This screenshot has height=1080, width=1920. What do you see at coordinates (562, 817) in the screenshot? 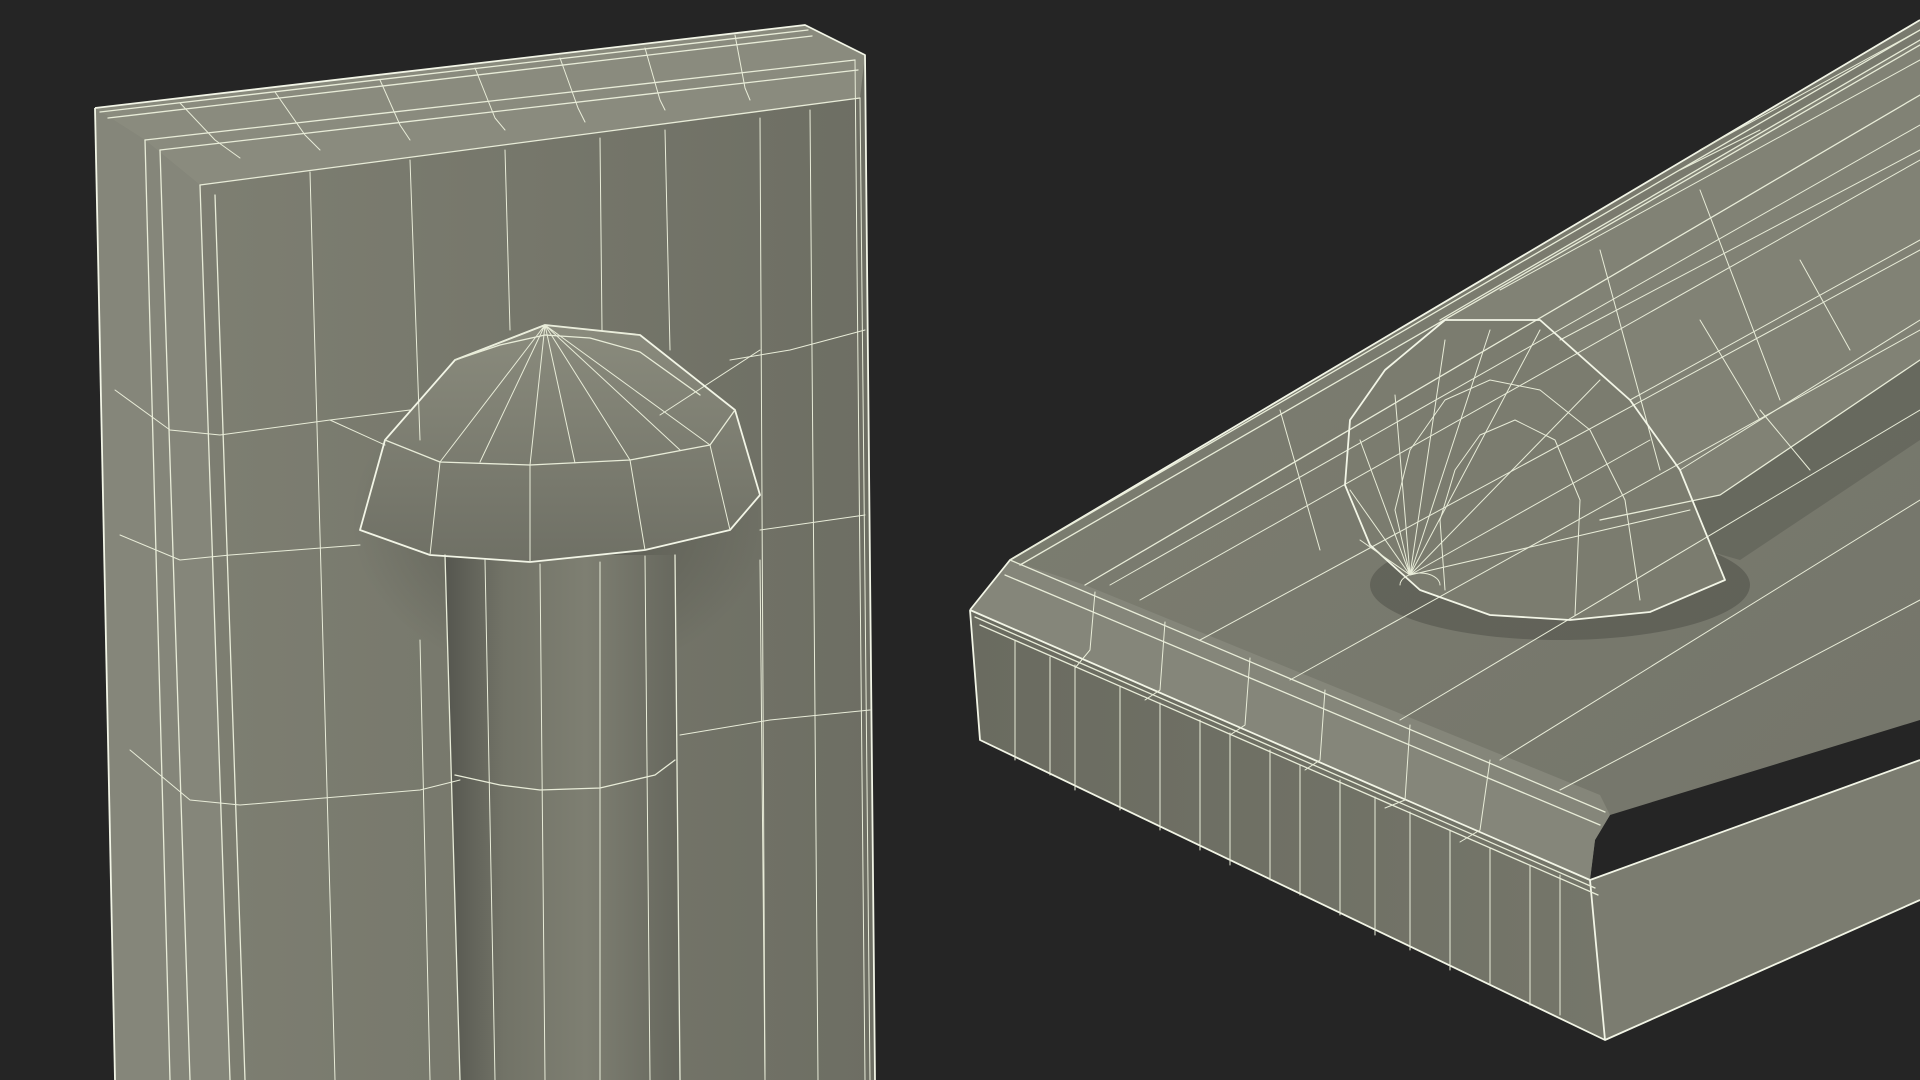
I see `hook-shaft` at bounding box center [562, 817].